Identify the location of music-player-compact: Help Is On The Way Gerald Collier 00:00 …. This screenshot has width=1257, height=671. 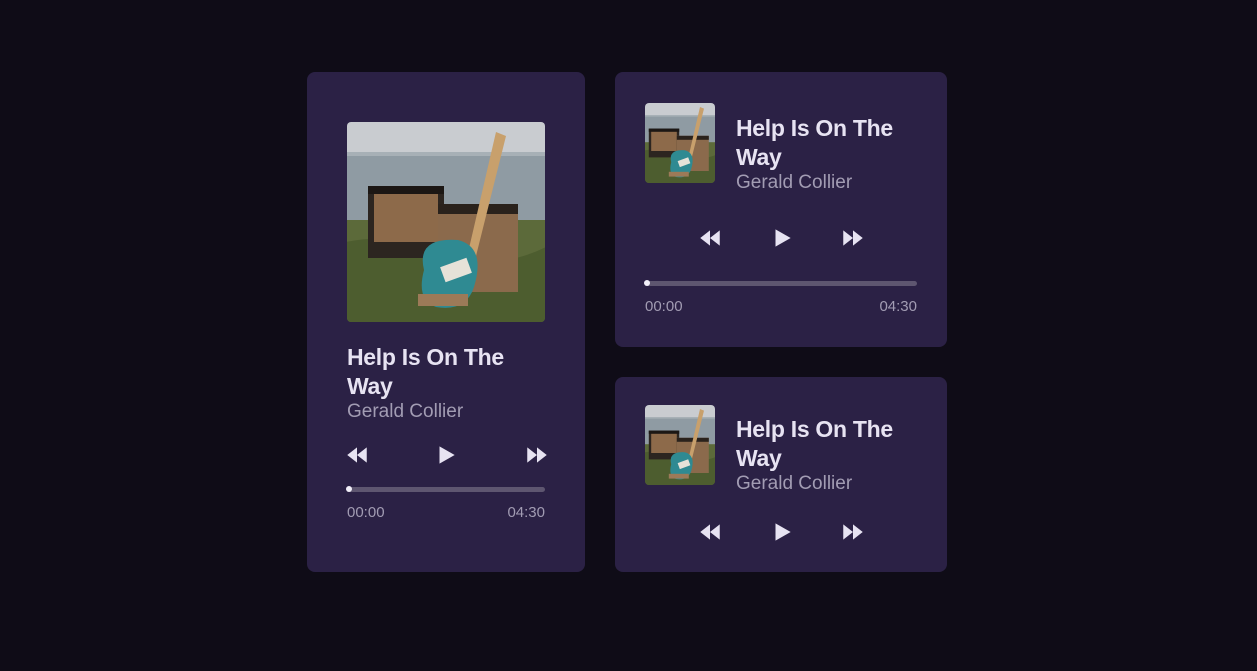
(781, 209).